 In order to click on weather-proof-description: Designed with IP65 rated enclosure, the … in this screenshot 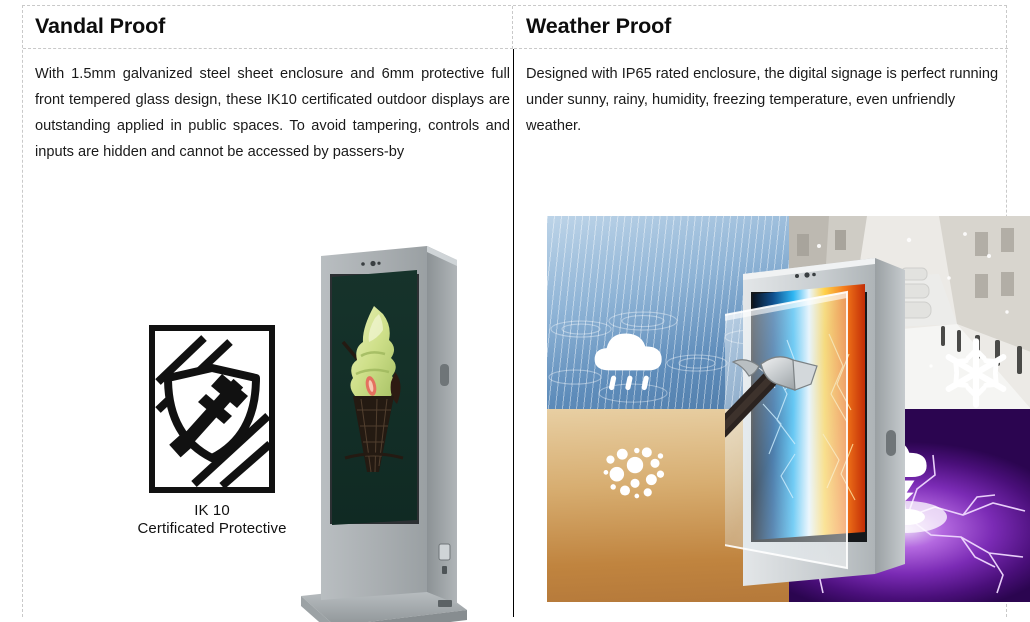, I will do `click(762, 100)`.